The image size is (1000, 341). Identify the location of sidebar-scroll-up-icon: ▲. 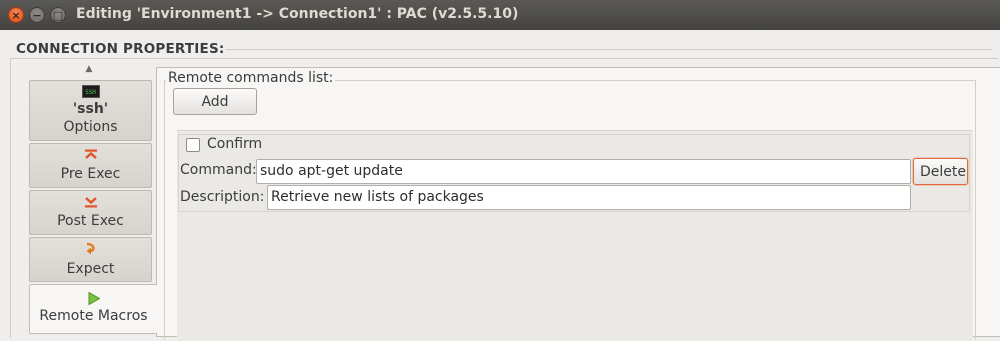
(89, 70).